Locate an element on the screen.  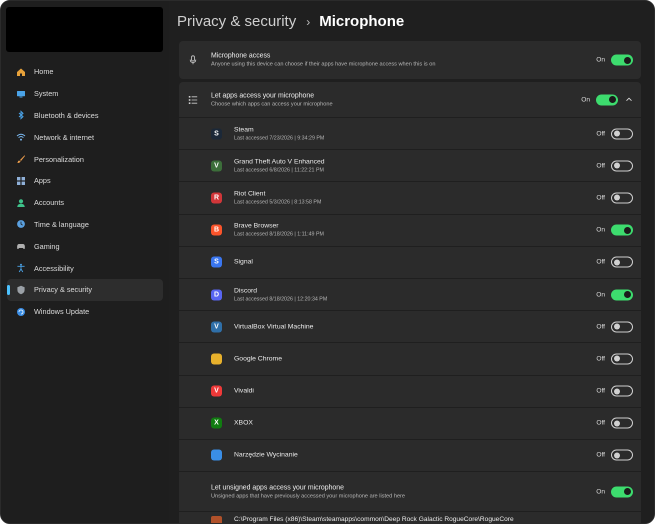
apps-access-toggle is located at coordinates (607, 99).